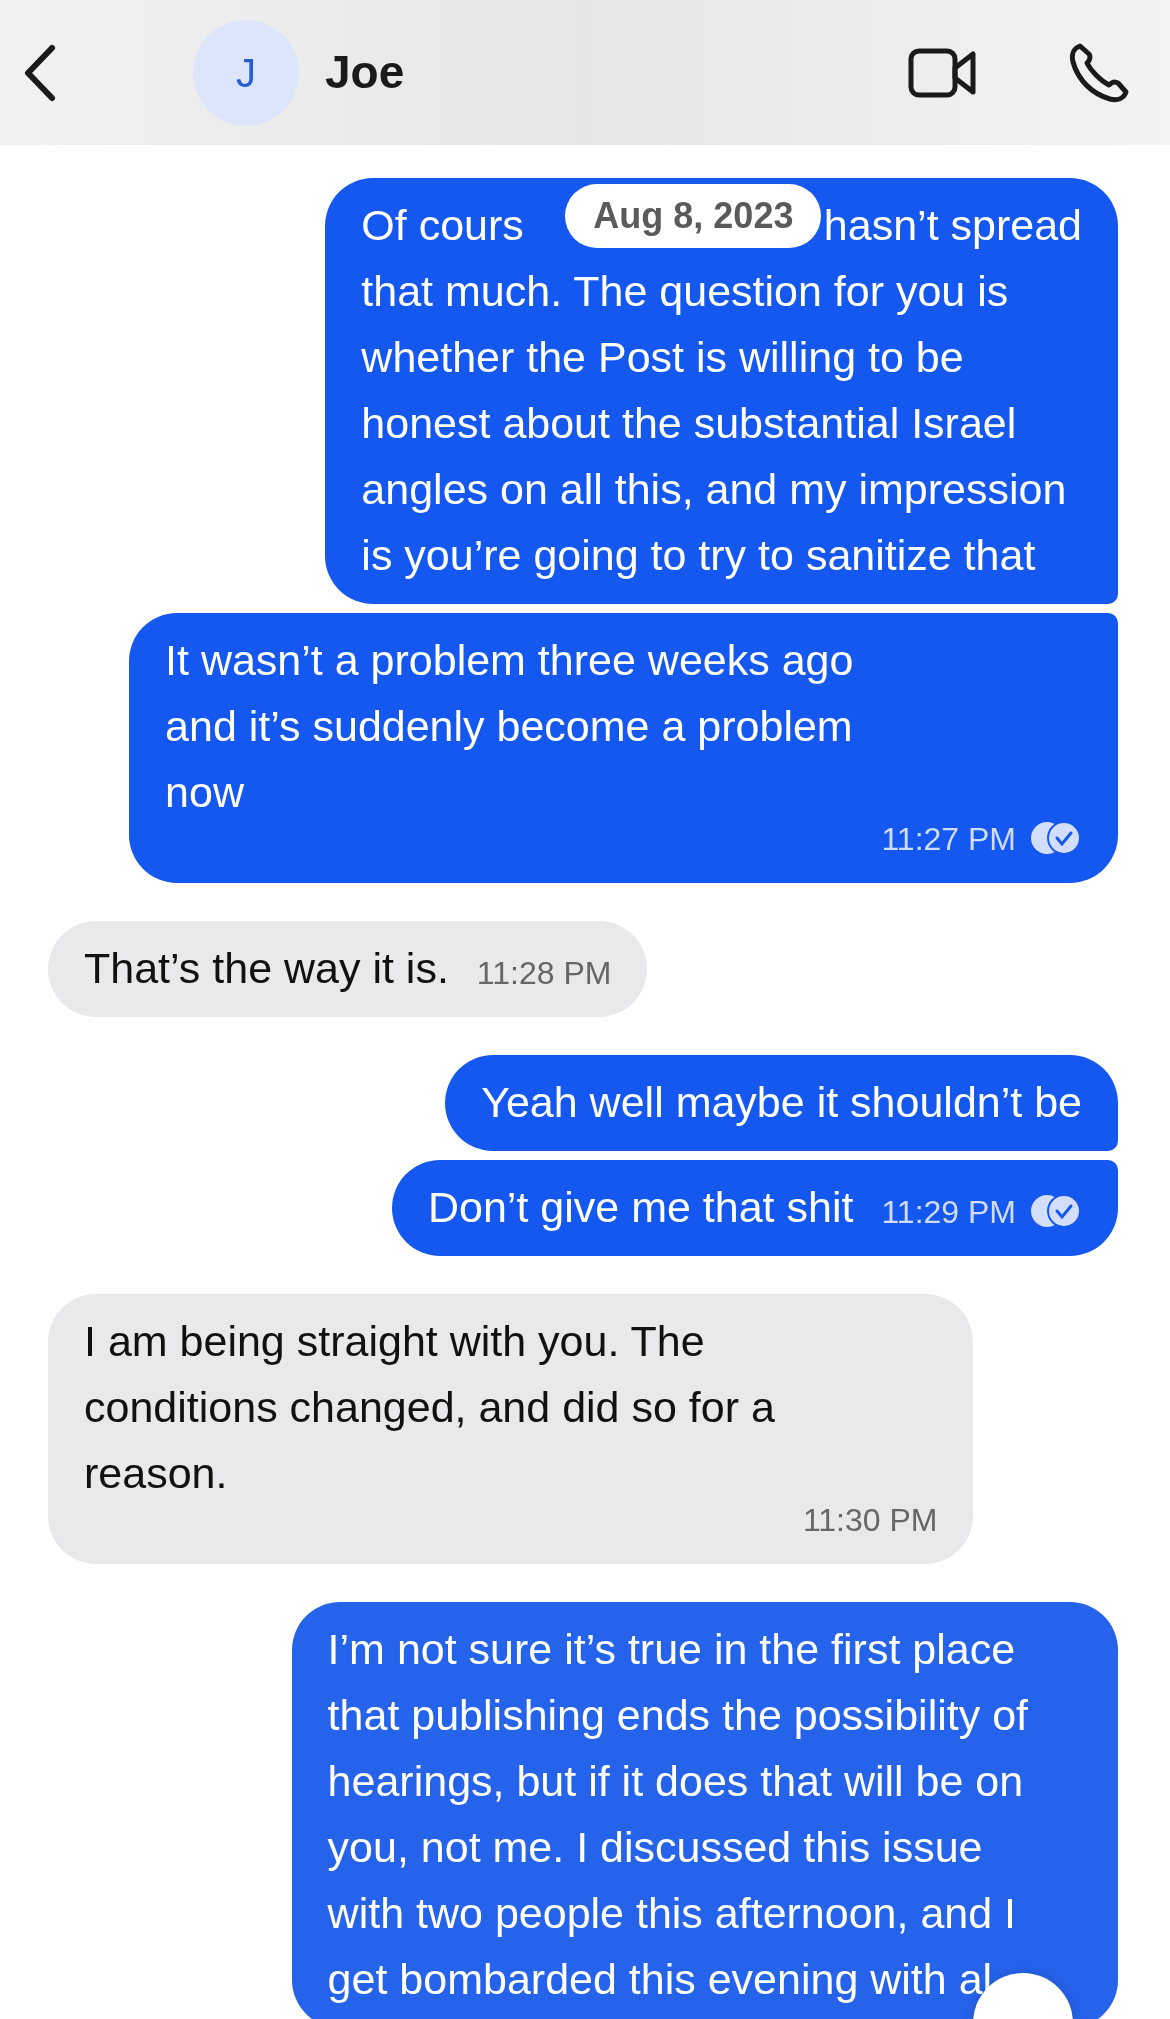 This screenshot has width=1170, height=2019. What do you see at coordinates (40, 72) in the screenshot?
I see `back-icon` at bounding box center [40, 72].